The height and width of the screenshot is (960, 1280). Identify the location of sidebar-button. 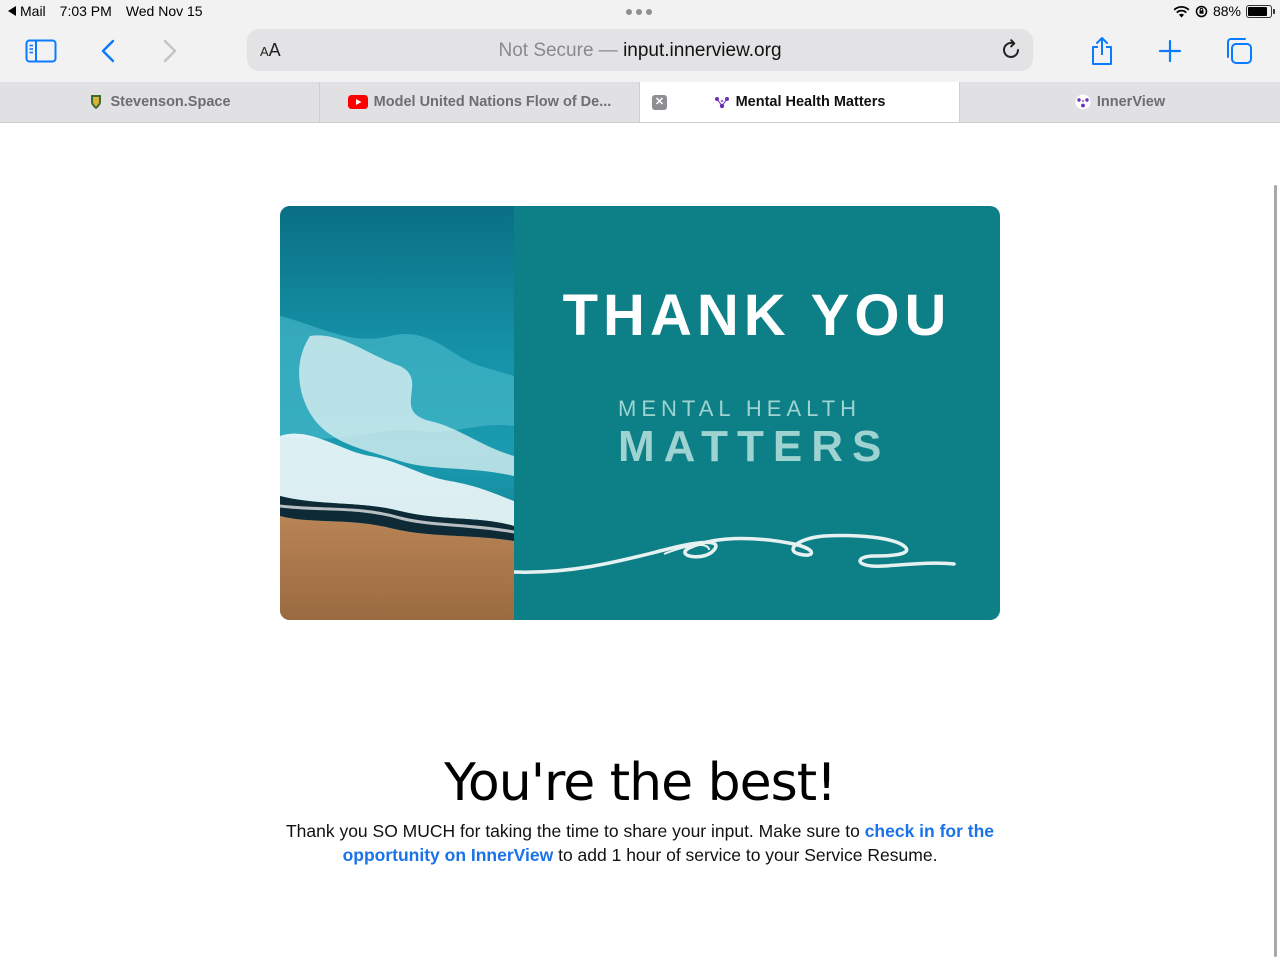
(41, 51).